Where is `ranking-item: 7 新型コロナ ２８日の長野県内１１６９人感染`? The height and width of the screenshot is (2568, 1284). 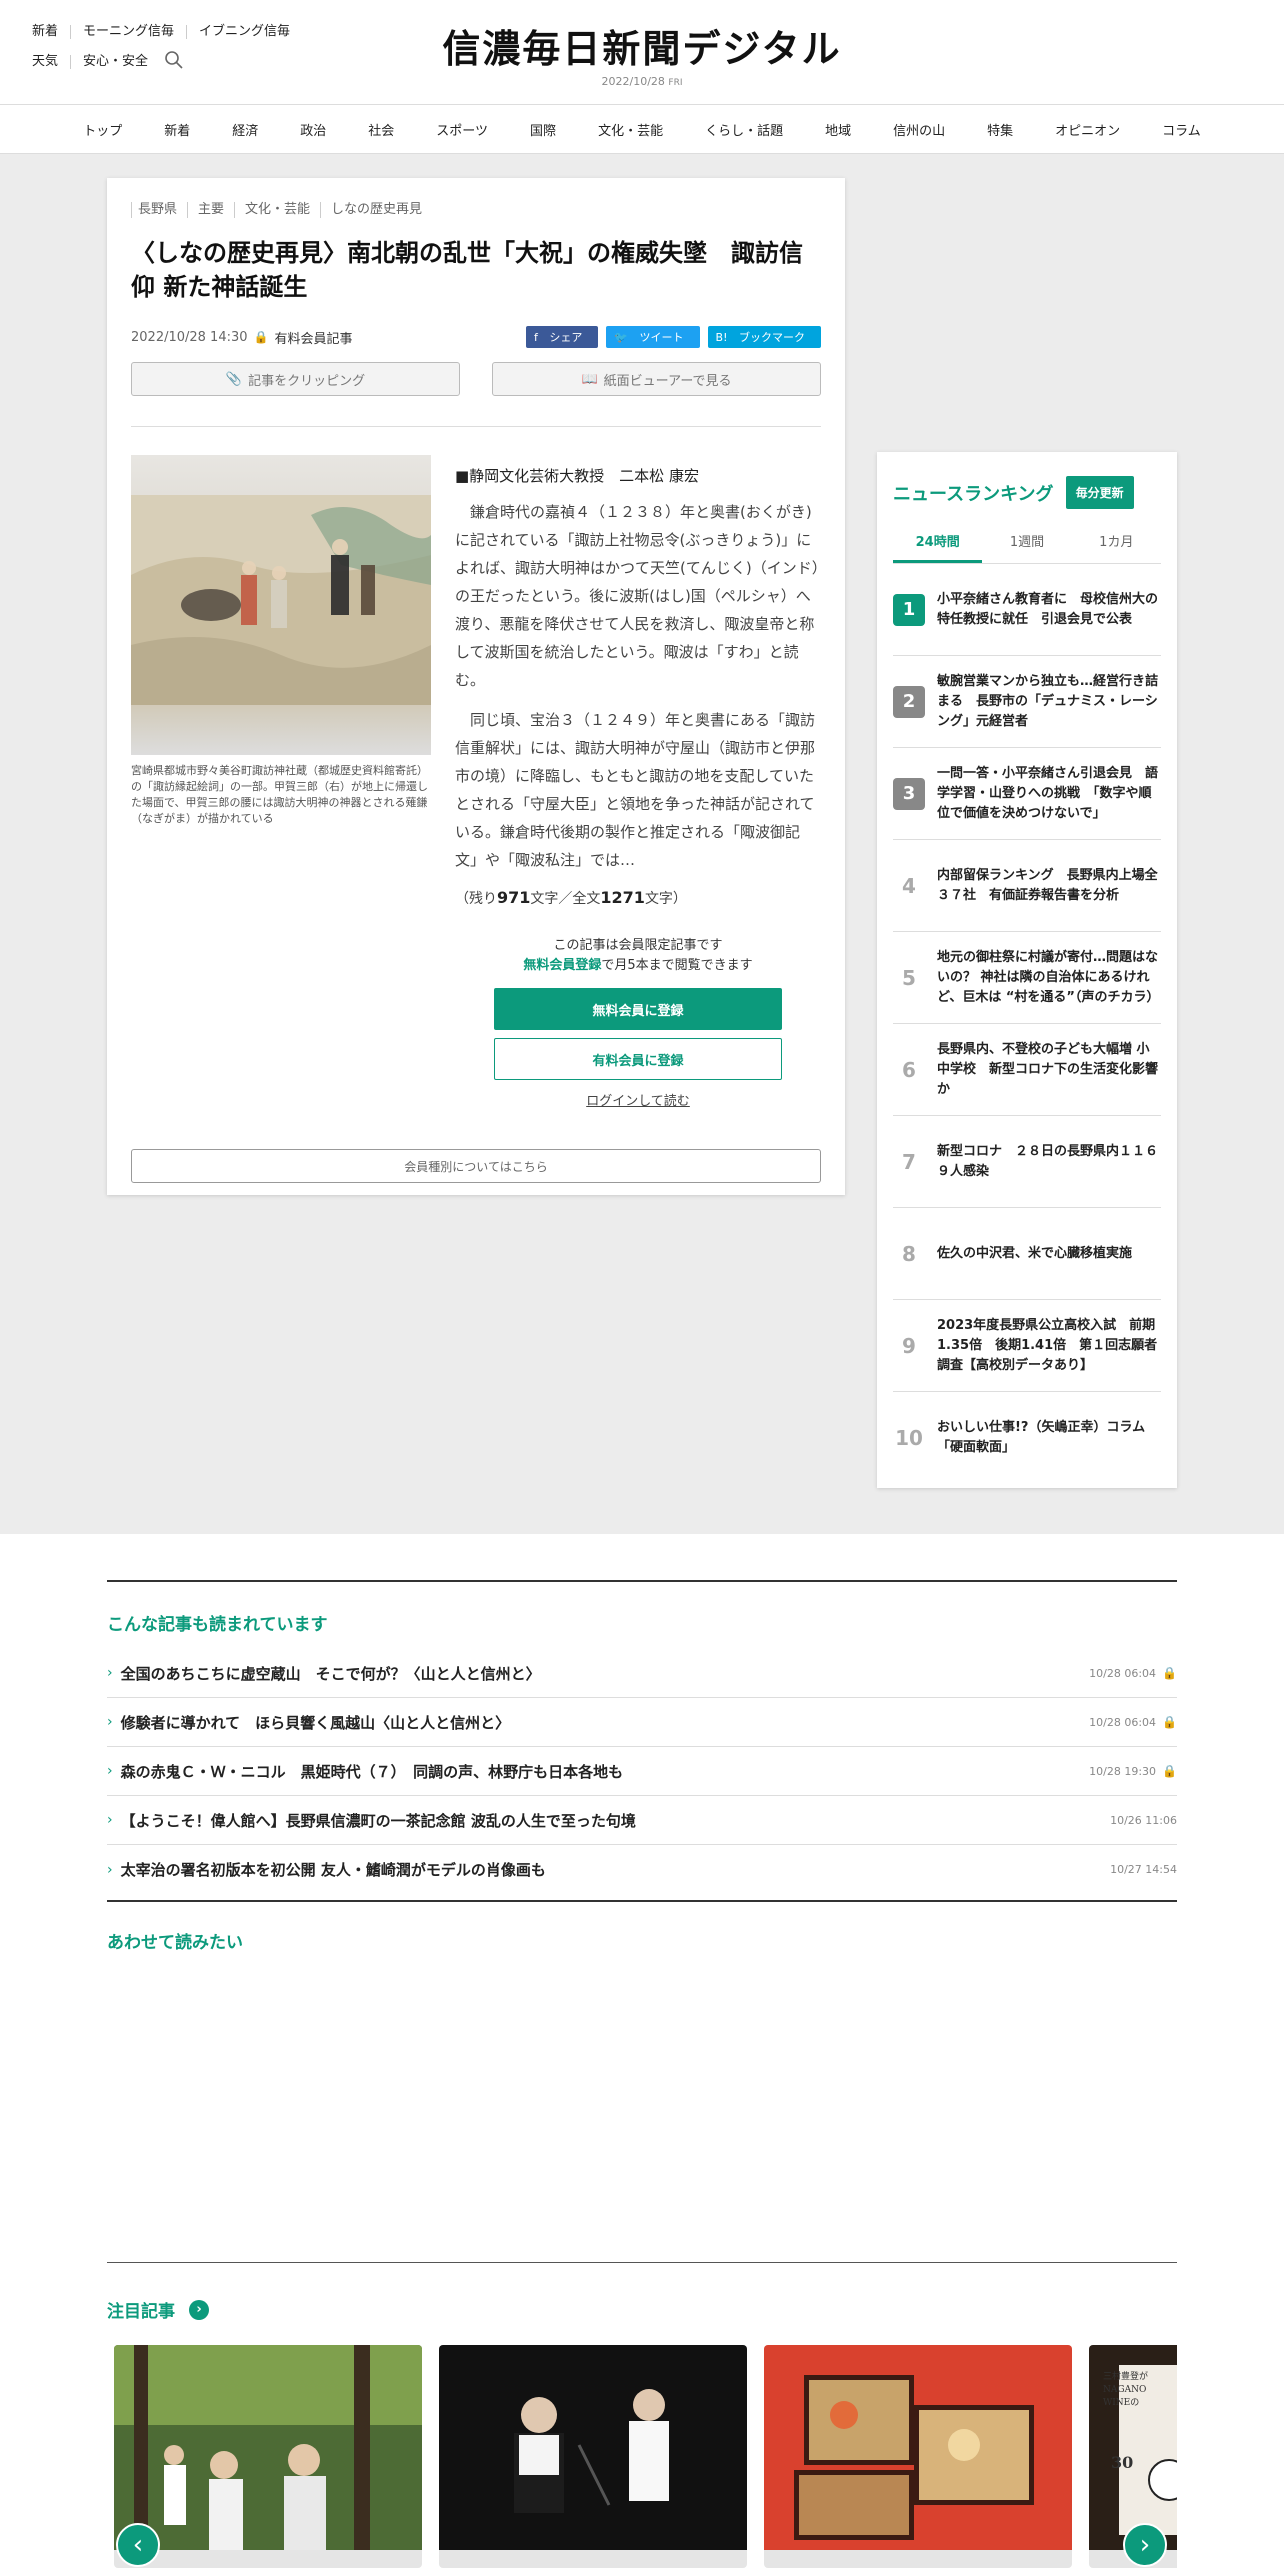
ranking-item: 7 新型コロナ ２８日の長野県内１１６９人感染 is located at coordinates (1027, 1162).